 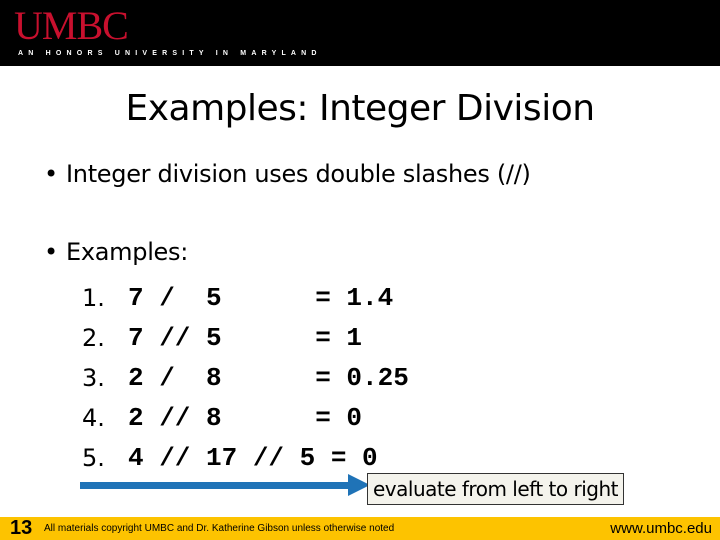 I want to click on example-code: 7 // 5 = 1, so click(x=245, y=338).